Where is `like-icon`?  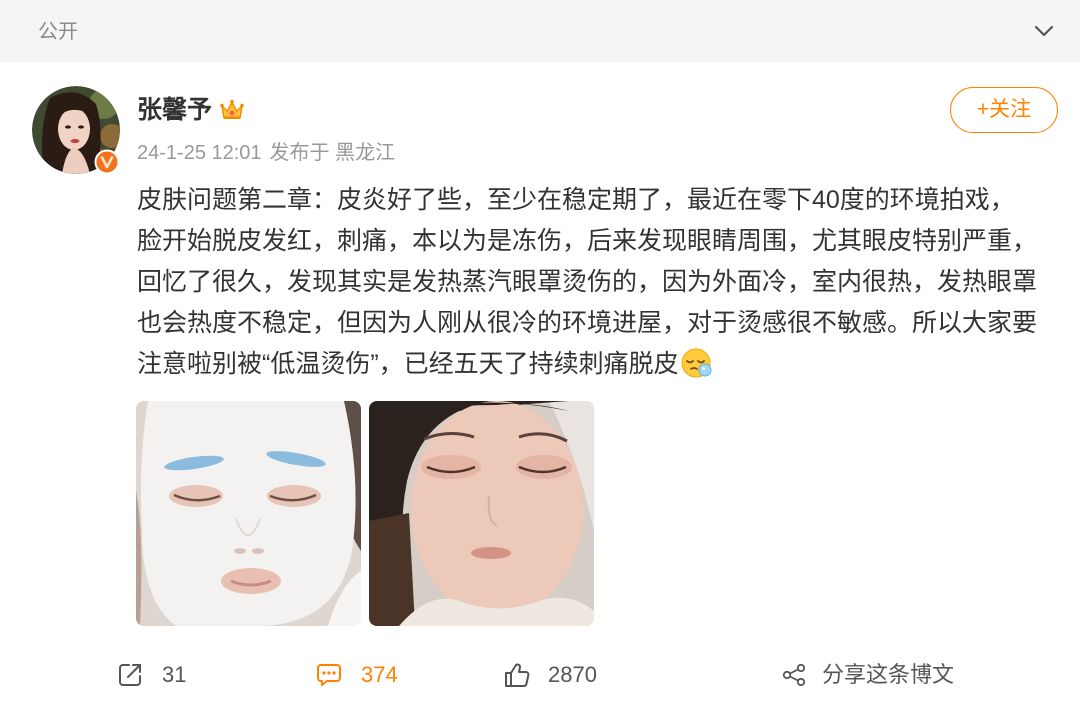 like-icon is located at coordinates (517, 675).